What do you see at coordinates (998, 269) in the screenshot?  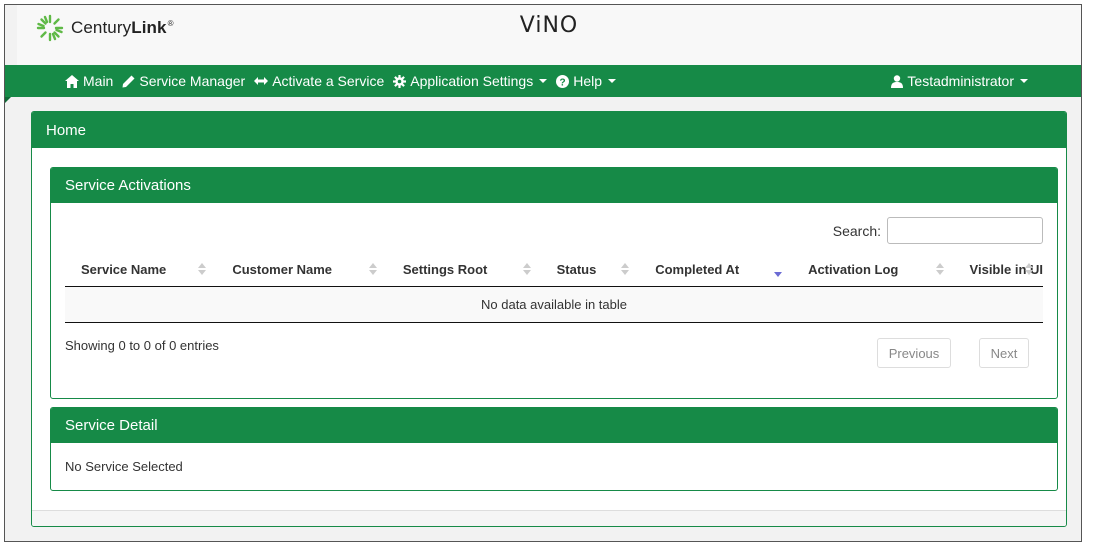 I see `col-visible-in-ui: Visible in UI` at bounding box center [998, 269].